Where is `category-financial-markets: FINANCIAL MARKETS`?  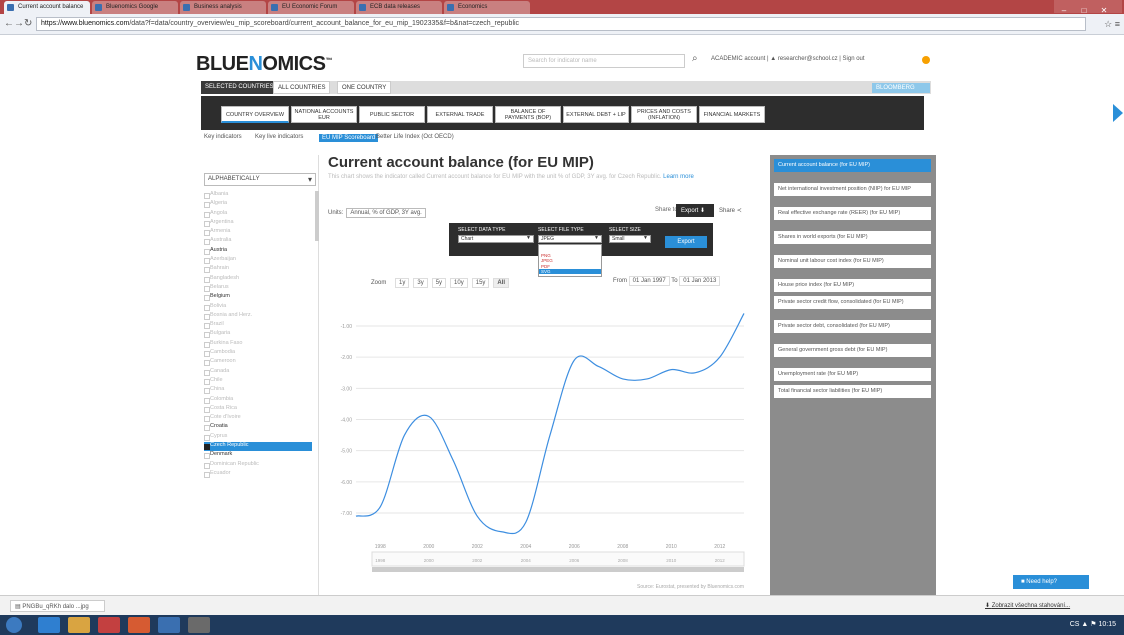
category-financial-markets: FINANCIAL MARKETS is located at coordinates (732, 114).